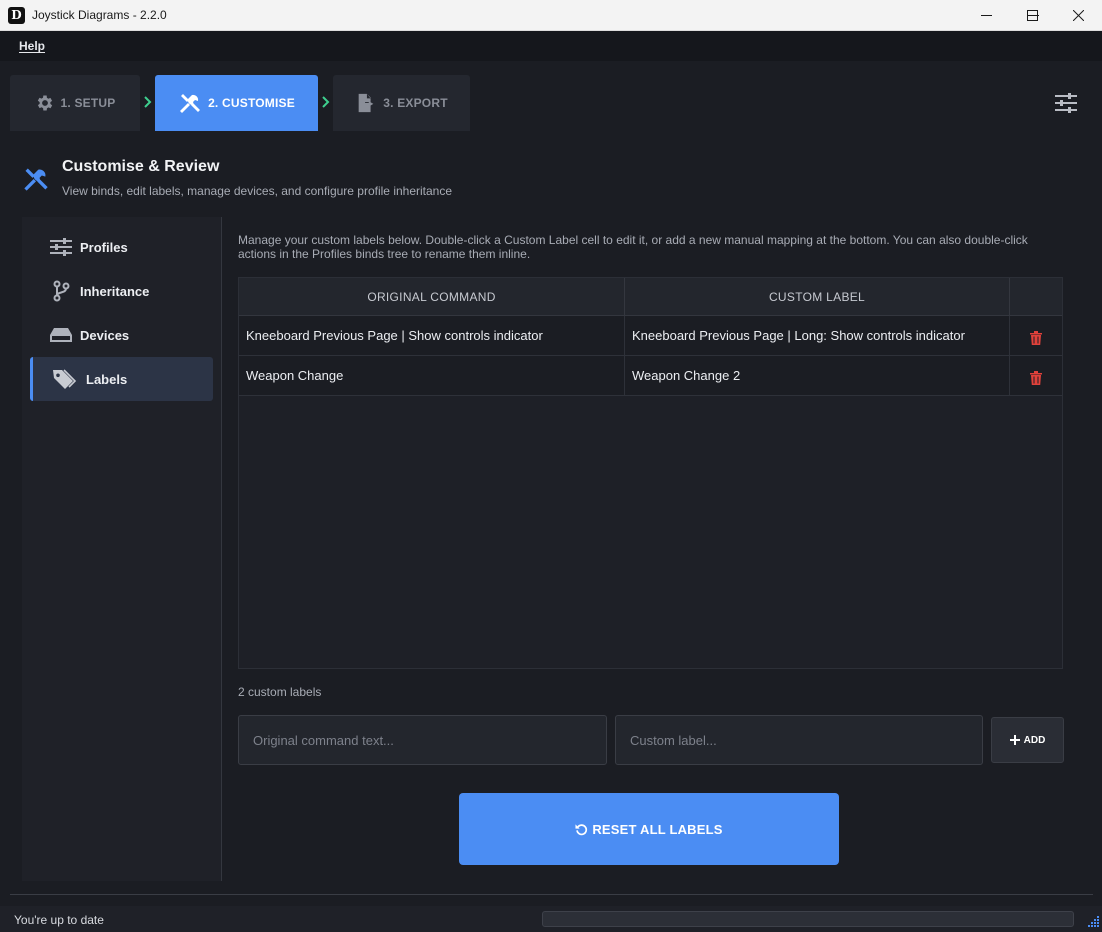 The image size is (1102, 932). Describe the element at coordinates (64, 379) in the screenshot. I see `tags-icon` at that location.